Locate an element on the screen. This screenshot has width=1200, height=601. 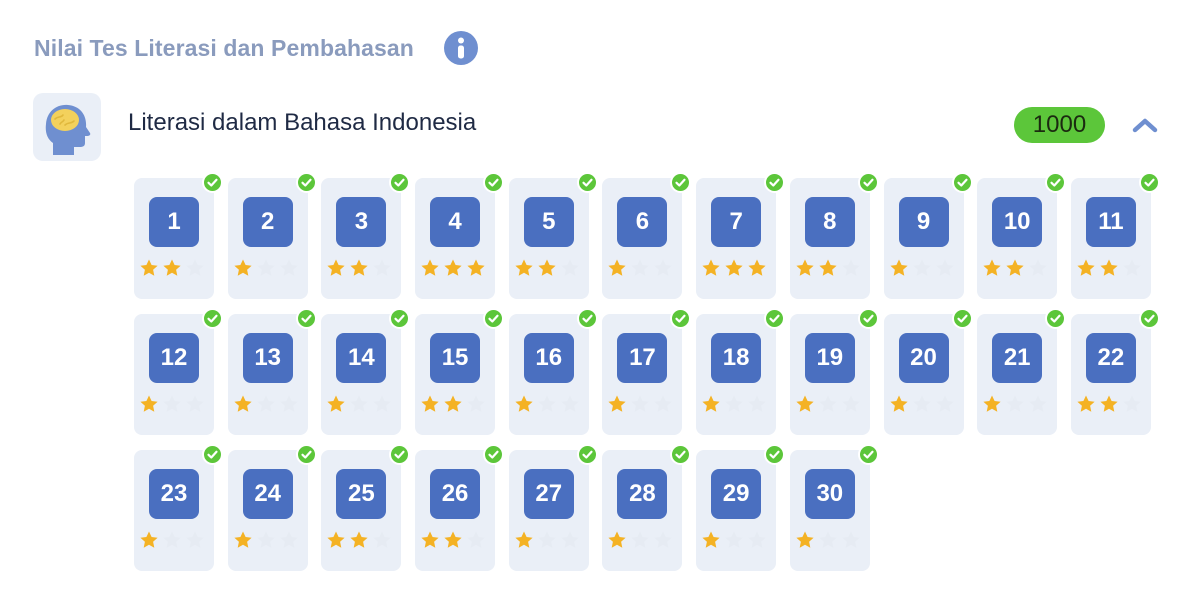
question-card: 25 is located at coordinates (366, 507).